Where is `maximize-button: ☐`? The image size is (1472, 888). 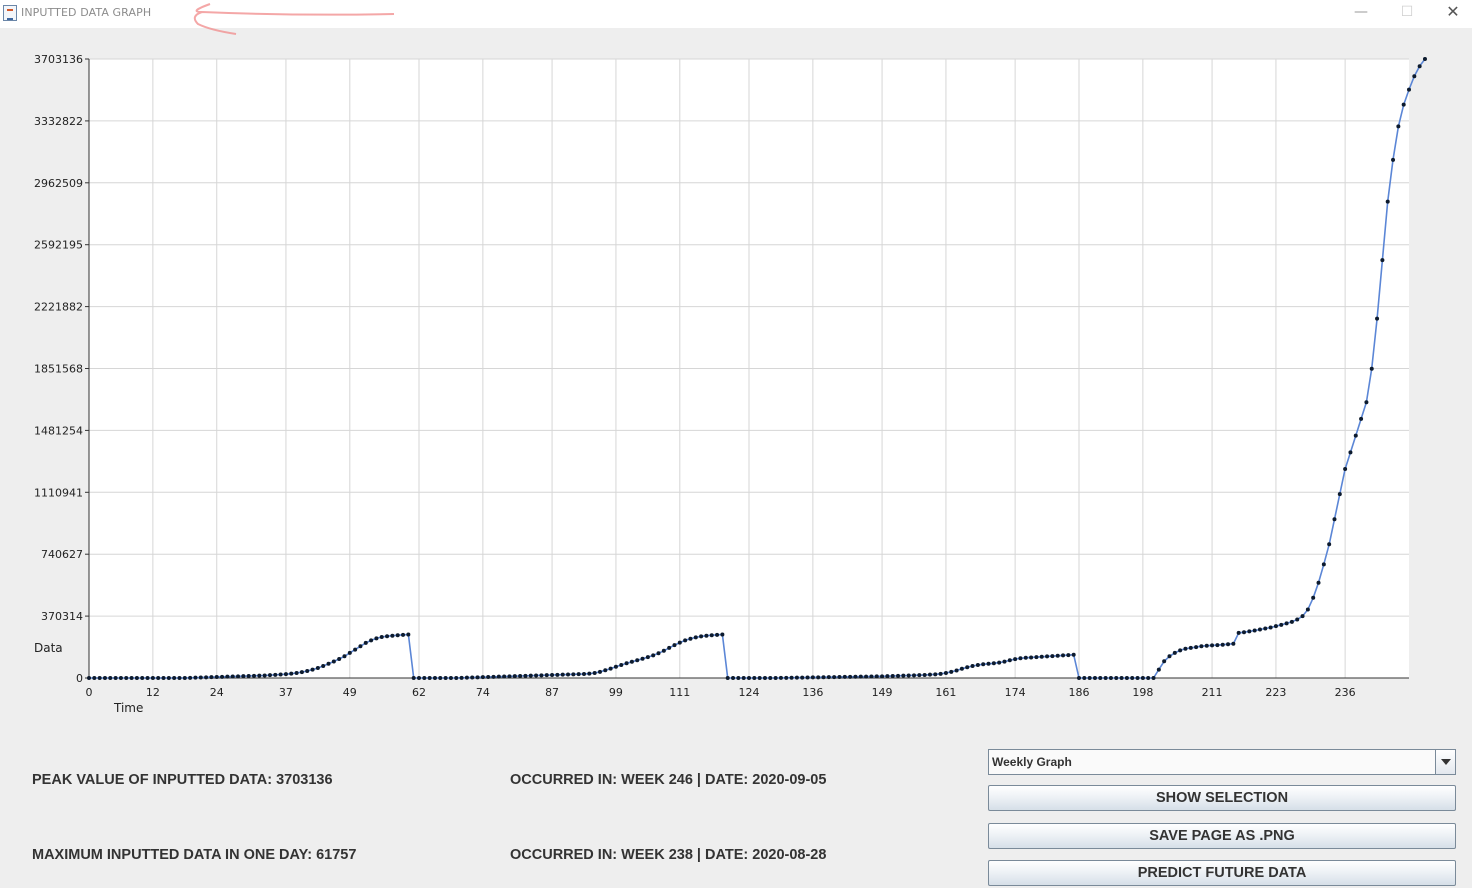 maximize-button: ☐ is located at coordinates (1407, 13).